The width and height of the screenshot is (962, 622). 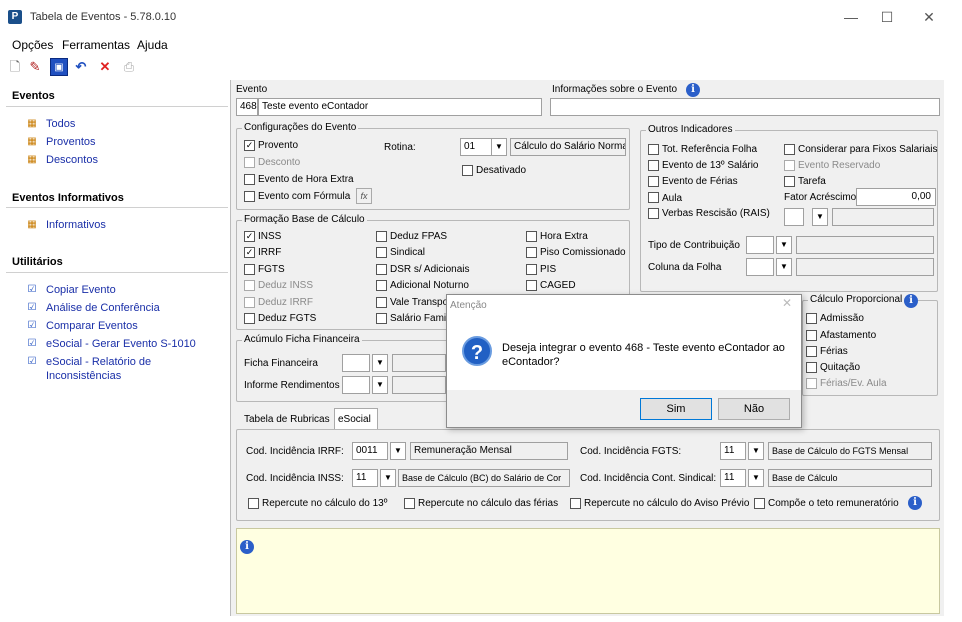 I want to click on menu-ajuda: Ajuda, so click(x=152, y=45).